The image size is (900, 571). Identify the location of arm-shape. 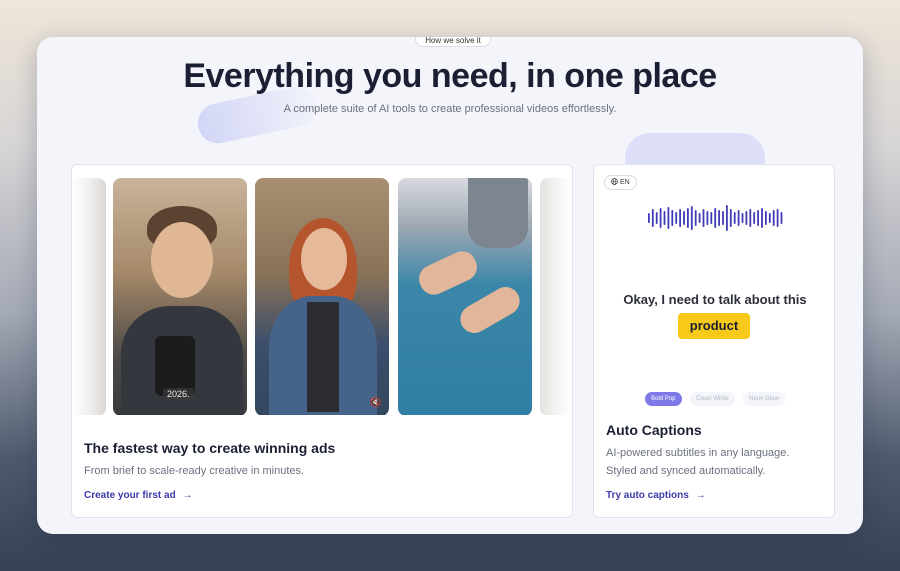
(498, 213).